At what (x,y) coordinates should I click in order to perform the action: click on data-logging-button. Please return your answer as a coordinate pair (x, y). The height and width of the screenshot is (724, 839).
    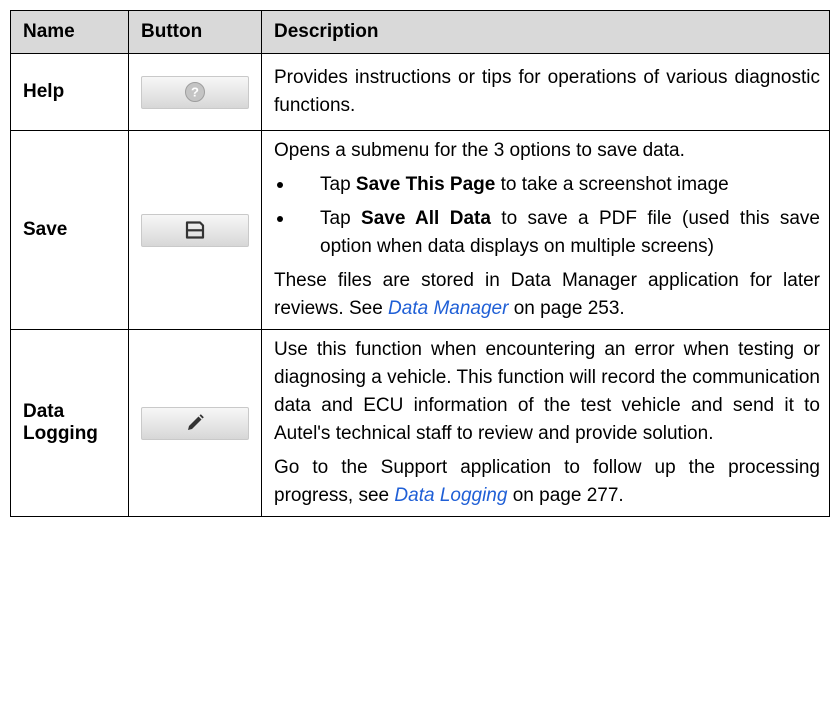
    Looking at the image, I should click on (195, 423).